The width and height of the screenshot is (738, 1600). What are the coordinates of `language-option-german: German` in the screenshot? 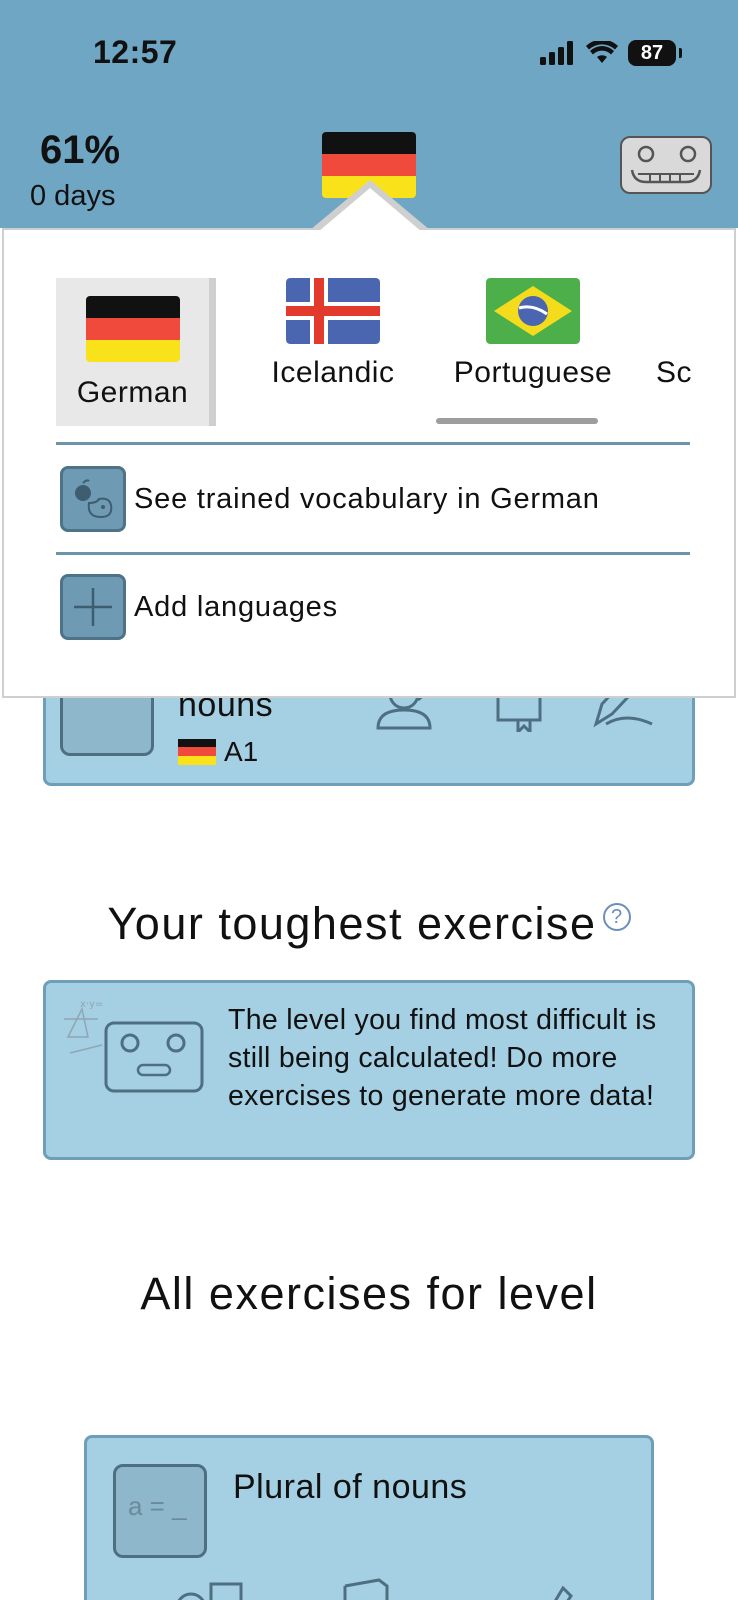 It's located at (136, 352).